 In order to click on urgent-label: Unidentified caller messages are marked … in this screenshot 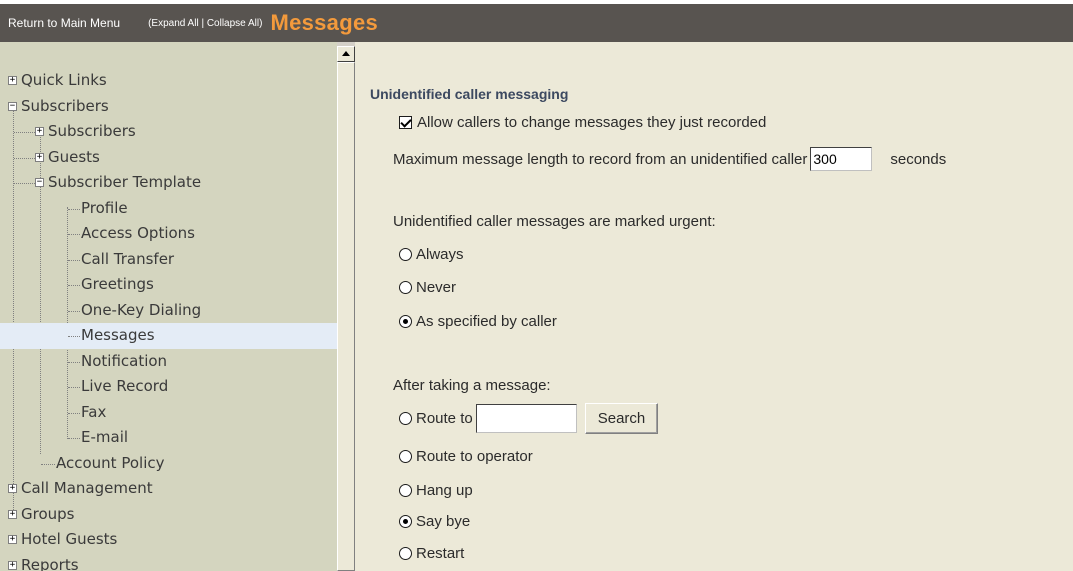, I will do `click(554, 221)`.